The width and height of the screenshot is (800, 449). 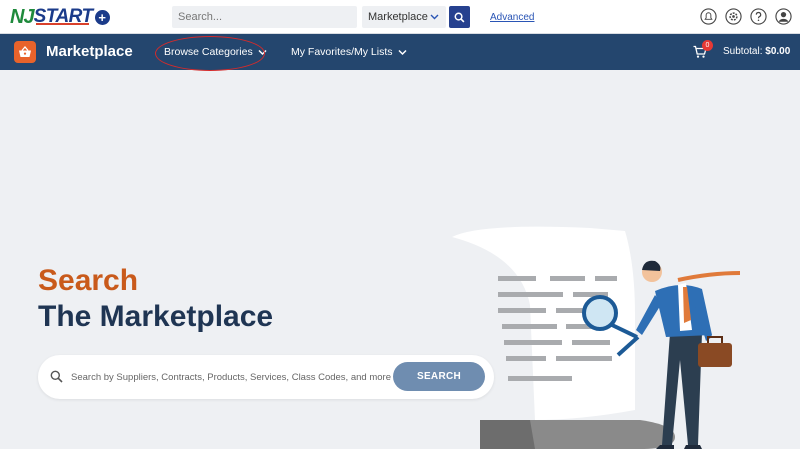 I want to click on njstart-logo: NJ START +, so click(x=60, y=17).